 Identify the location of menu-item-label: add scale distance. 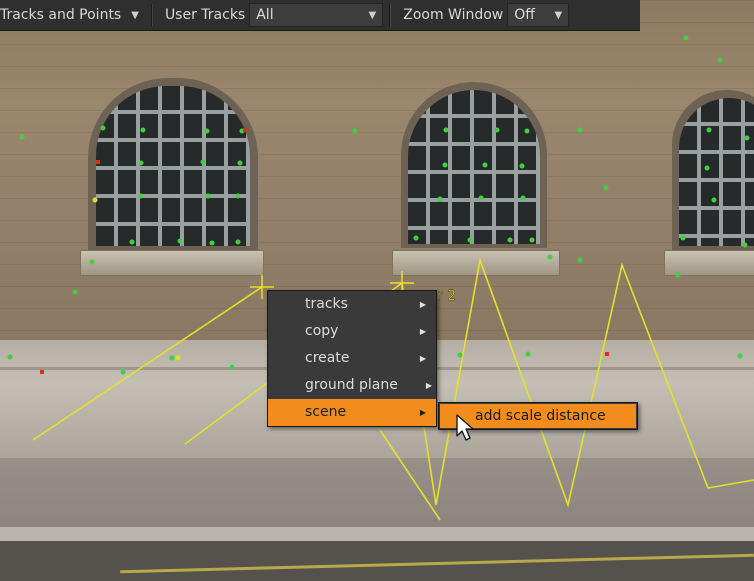
(540, 416).